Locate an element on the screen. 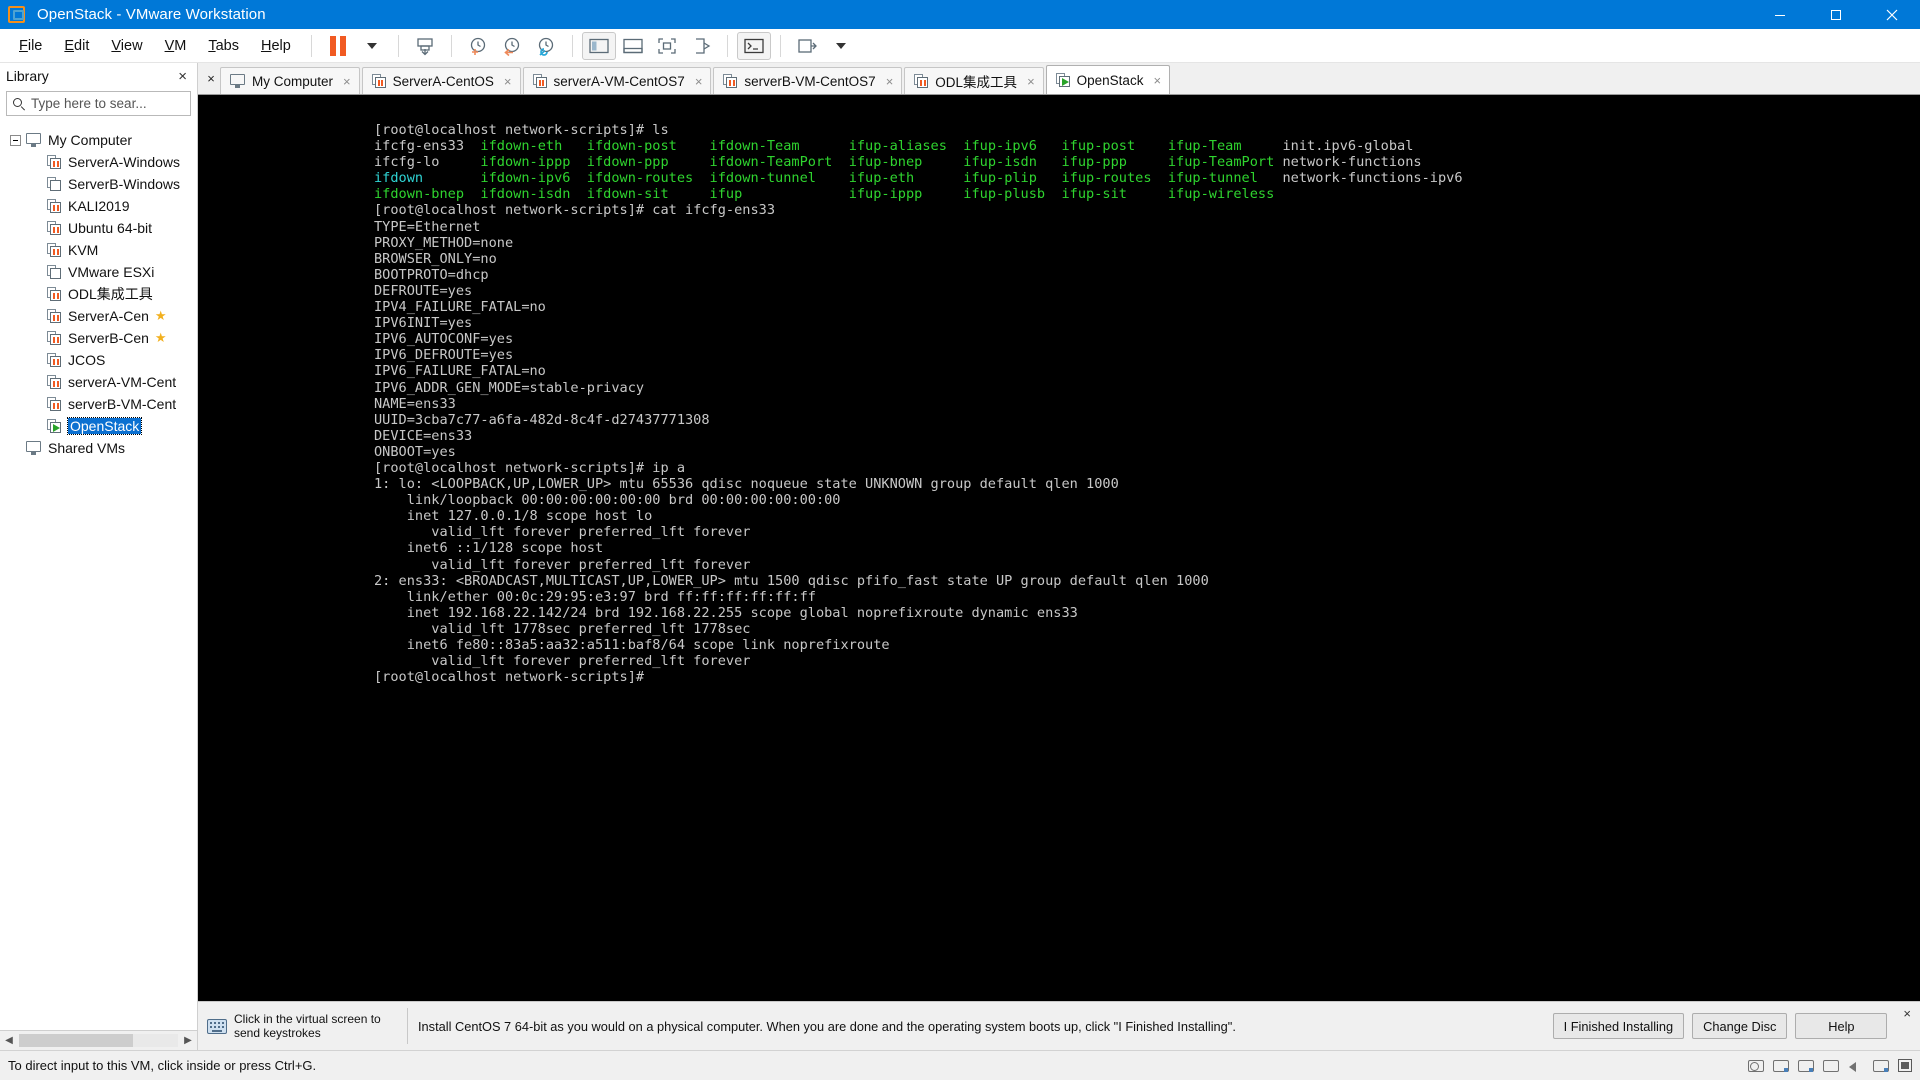  menu-tabs: Tabs is located at coordinates (223, 46).